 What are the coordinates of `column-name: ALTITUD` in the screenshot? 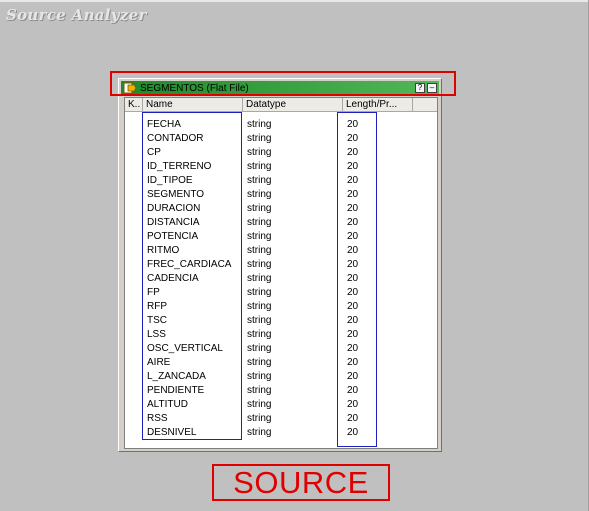 It's located at (167, 405).